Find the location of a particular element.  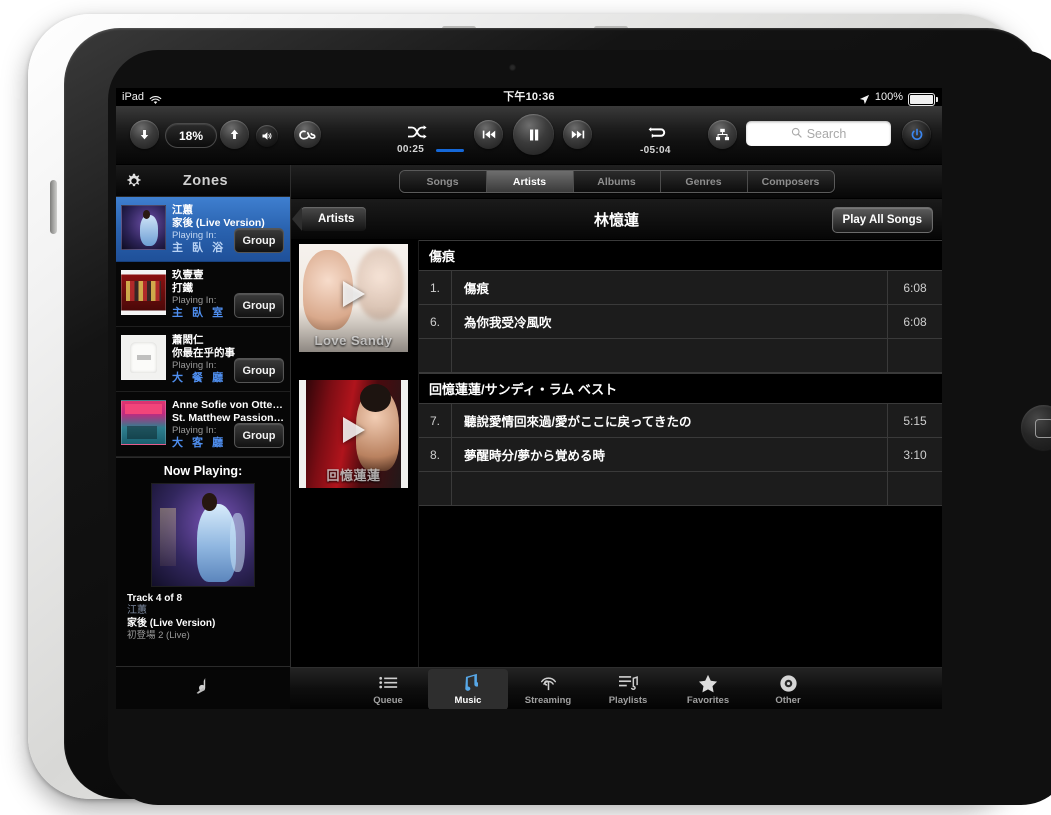

volume-up-button is located at coordinates (234, 134).